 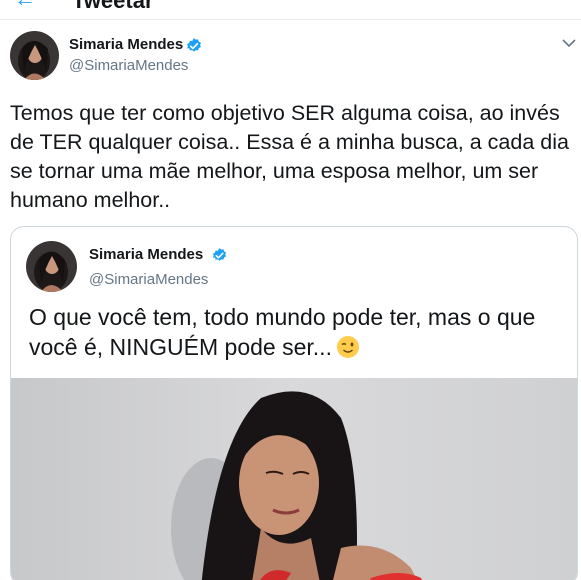 I want to click on top-bar: ← Tweetar, so click(x=290, y=10).